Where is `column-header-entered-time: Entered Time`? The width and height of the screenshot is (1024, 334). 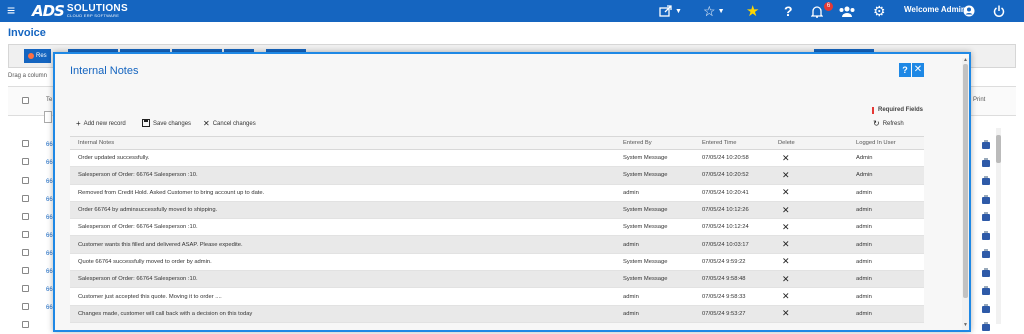
column-header-entered-time: Entered Time is located at coordinates (719, 143).